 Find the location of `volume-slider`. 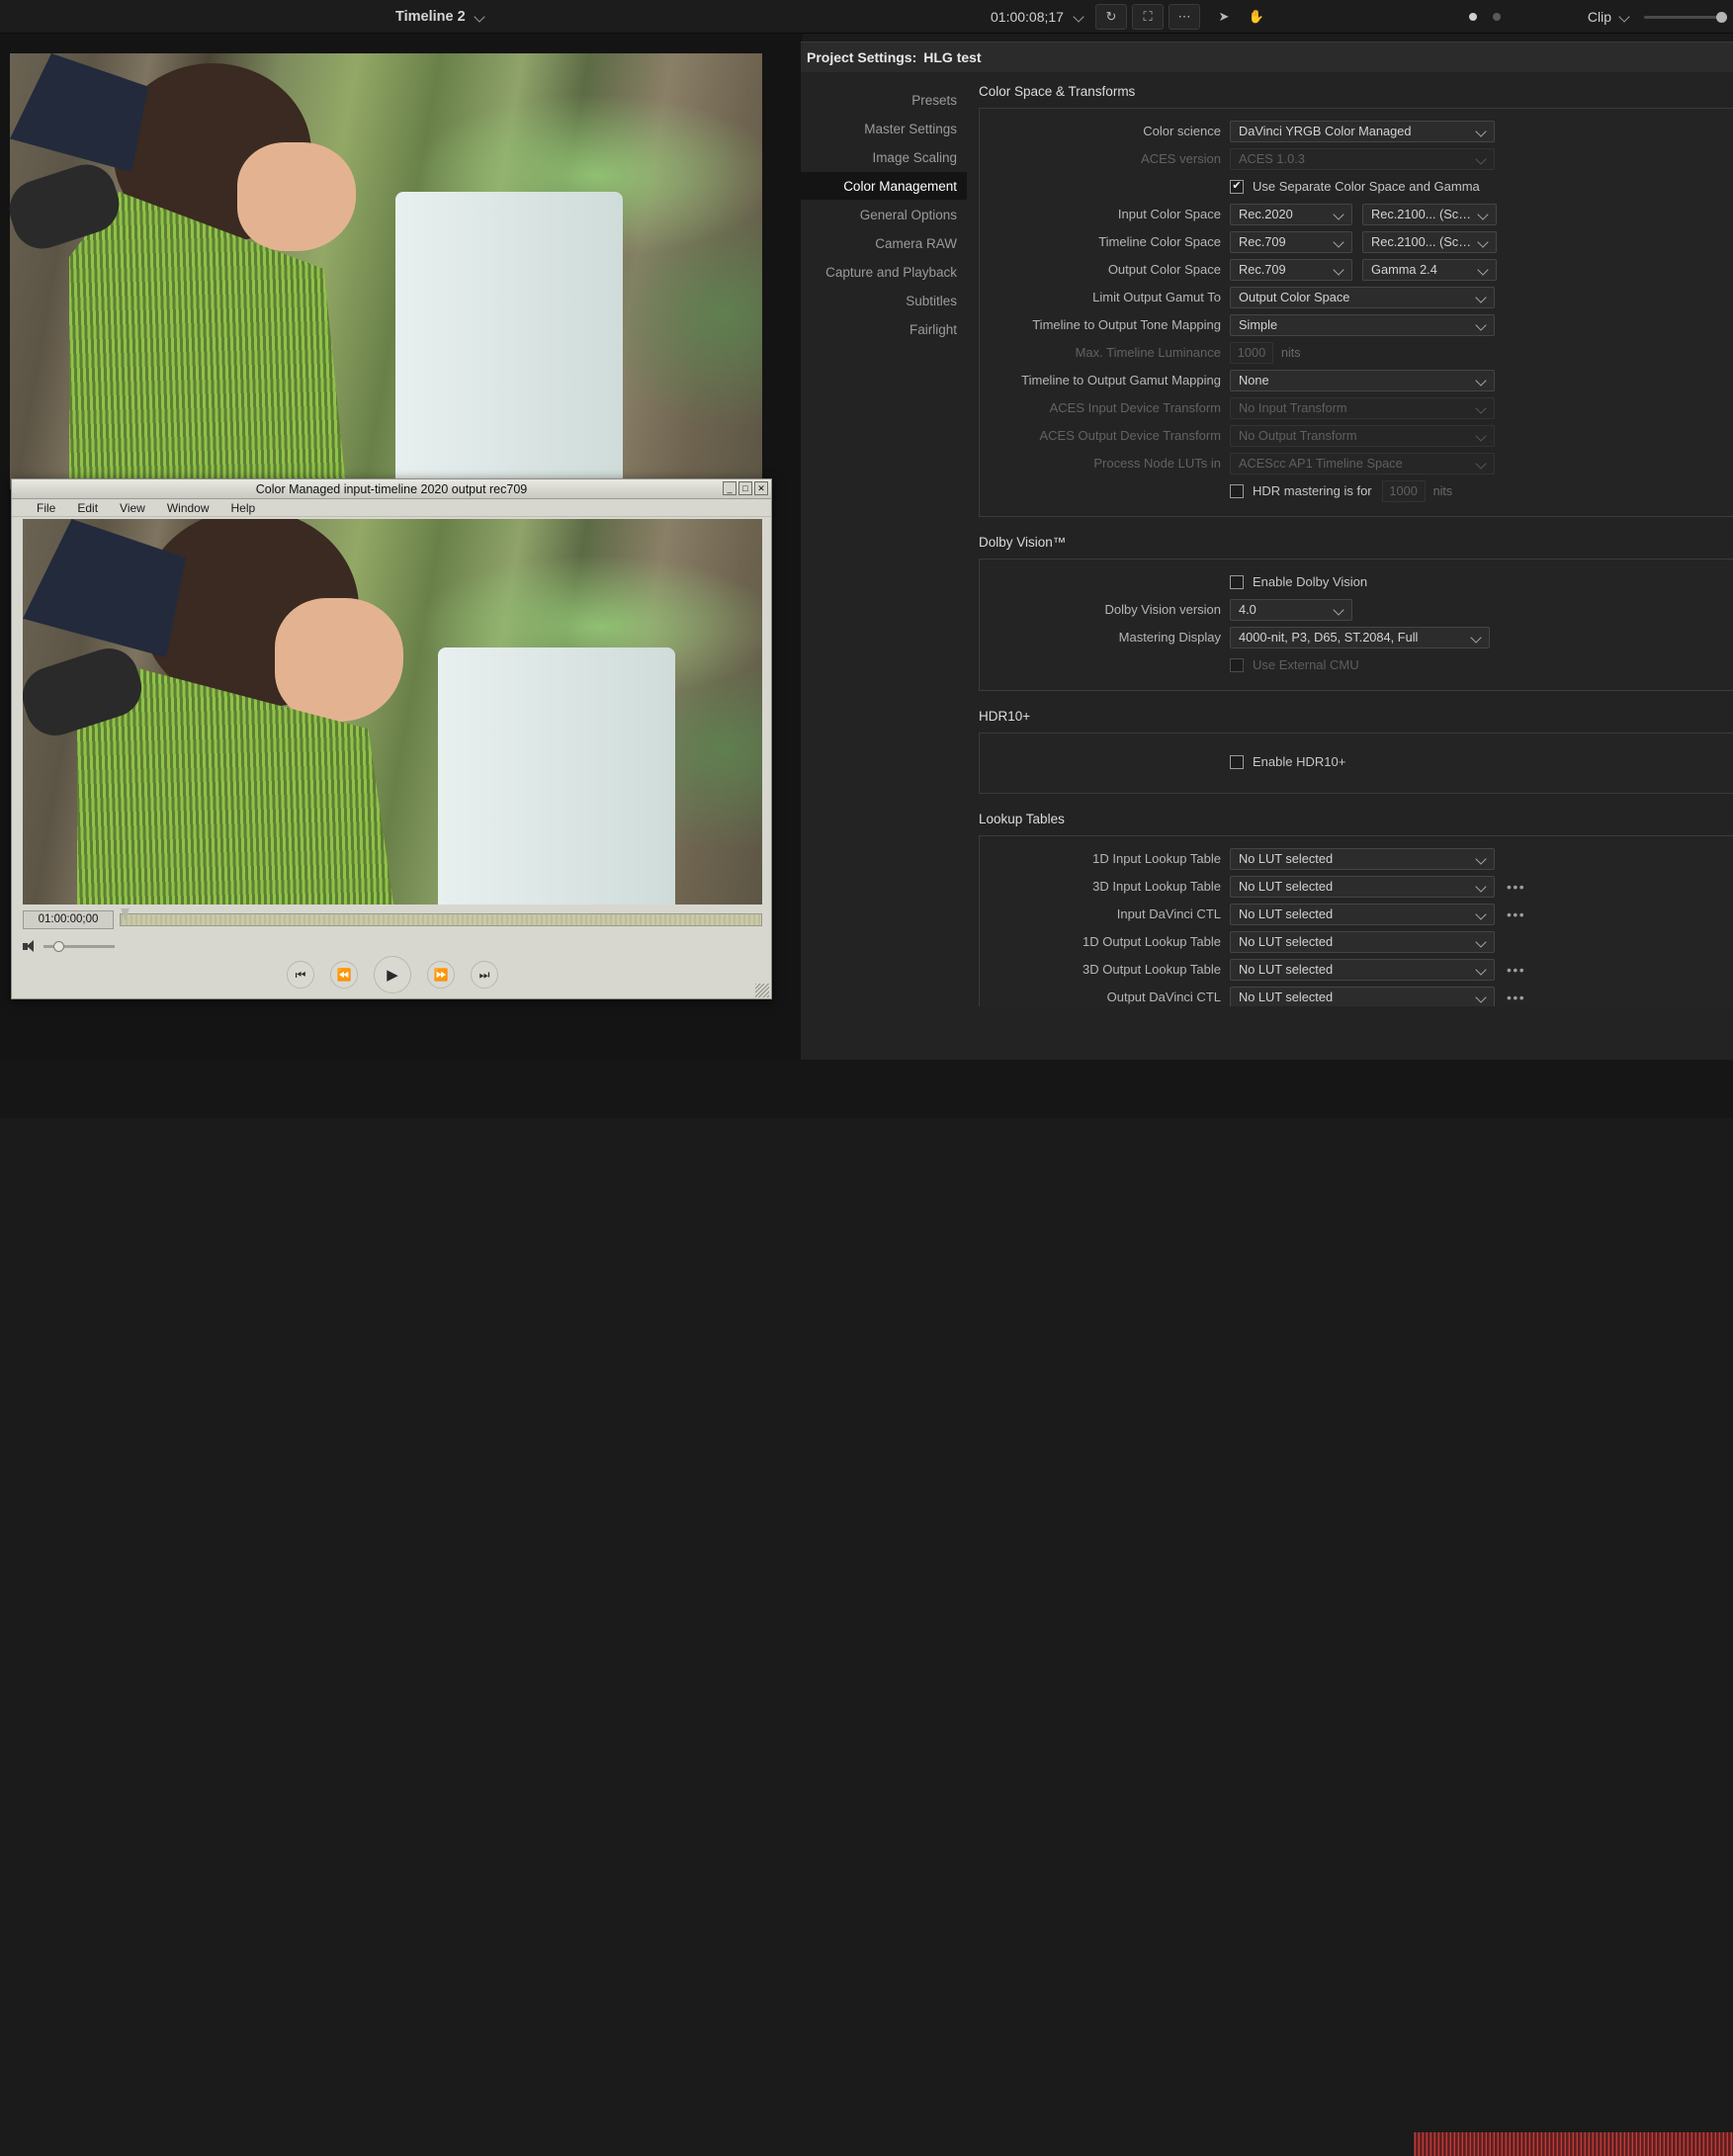

volume-slider is located at coordinates (79, 946).